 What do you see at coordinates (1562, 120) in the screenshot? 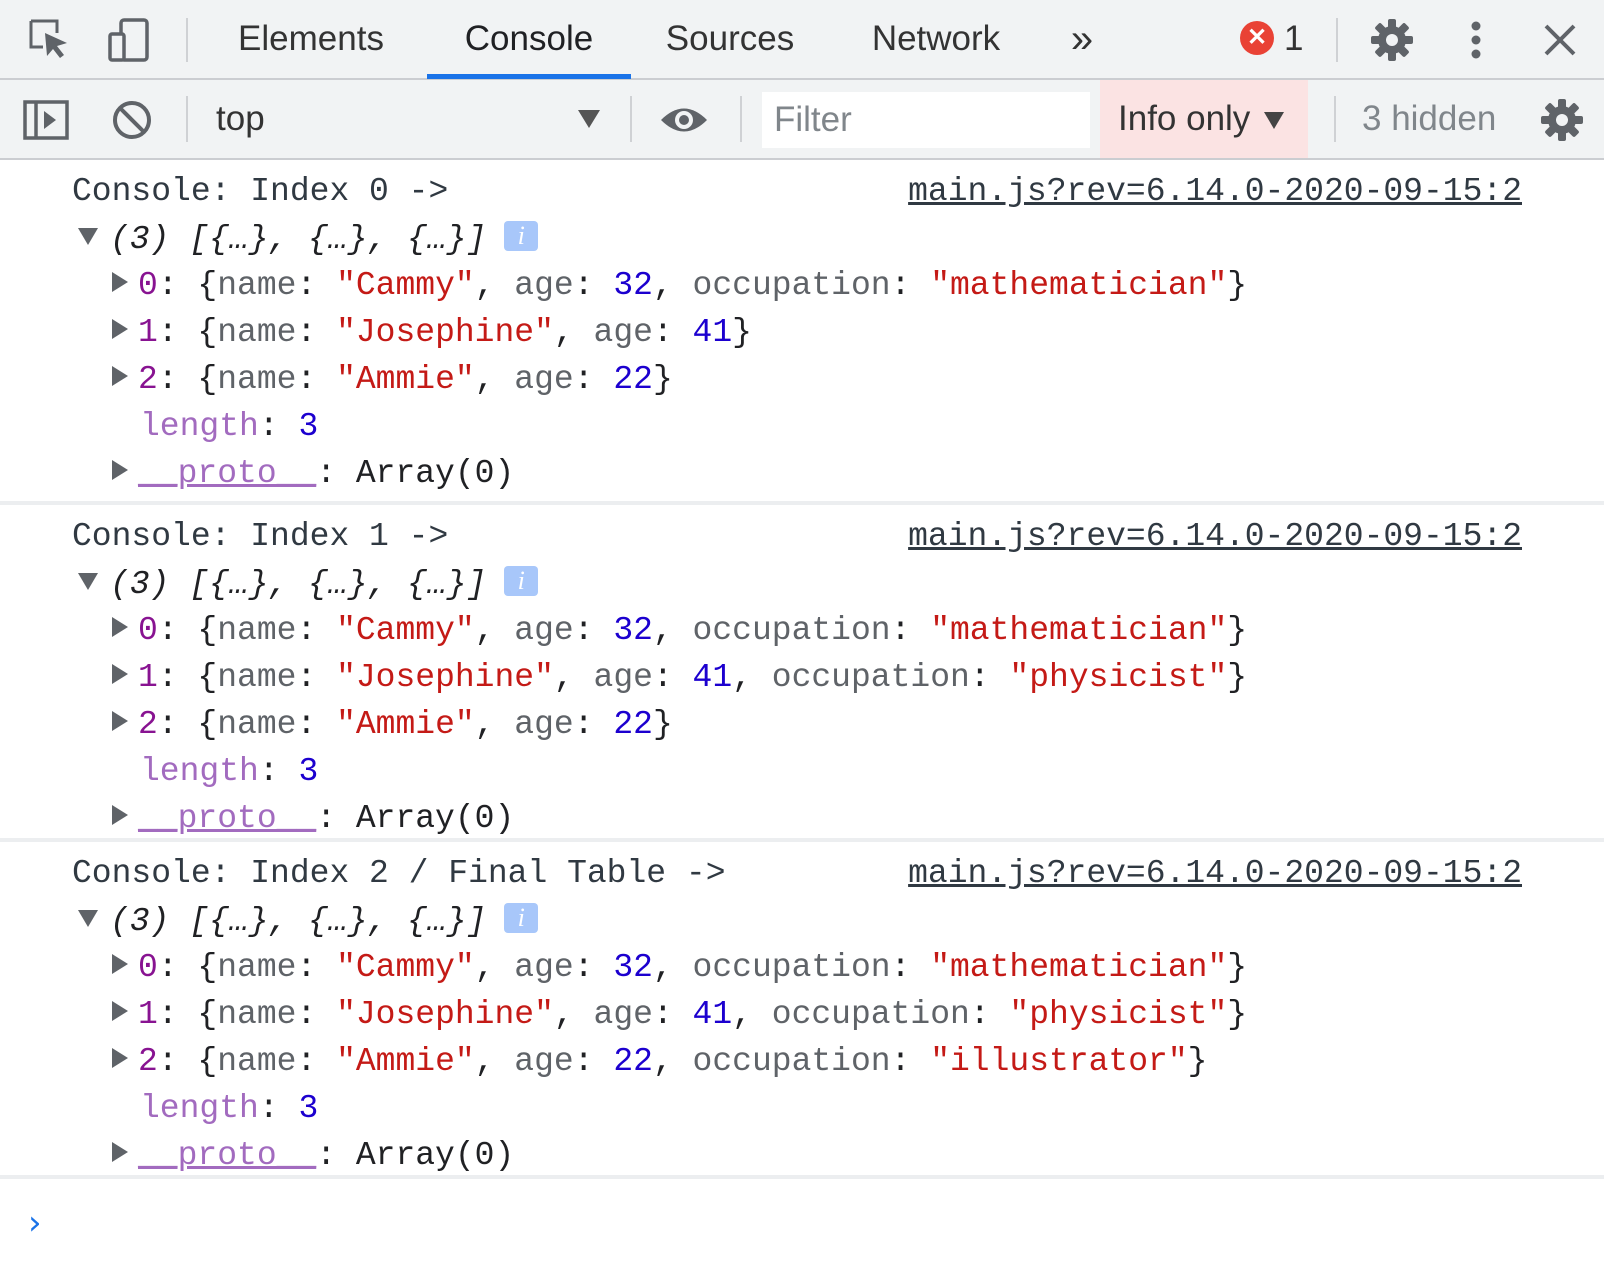
I see `console-settings-gear-icon` at bounding box center [1562, 120].